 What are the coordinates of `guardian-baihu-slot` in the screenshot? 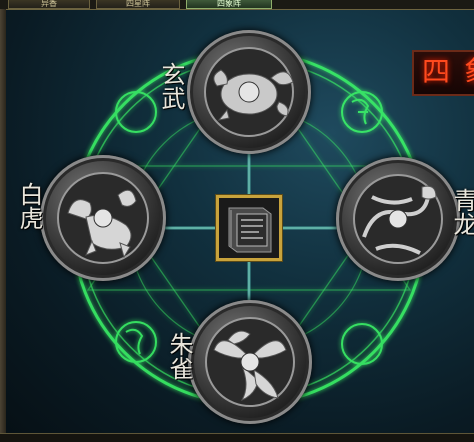 It's located at (103, 218).